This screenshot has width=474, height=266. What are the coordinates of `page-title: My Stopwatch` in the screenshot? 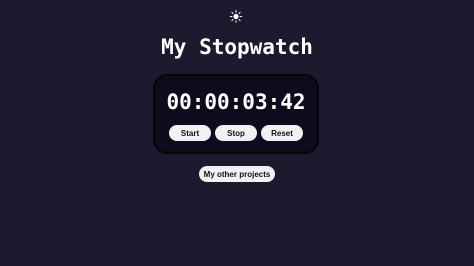 It's located at (237, 47).